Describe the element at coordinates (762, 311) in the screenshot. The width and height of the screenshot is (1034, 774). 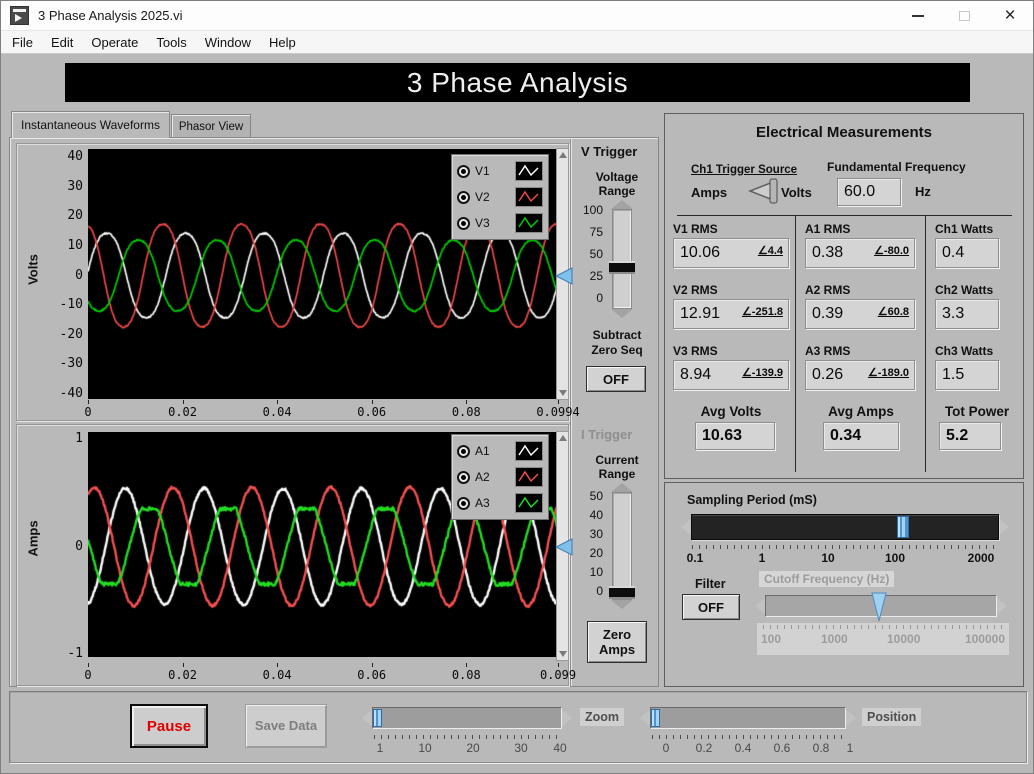
I see `rms-angle: ∠-251.8` at that location.